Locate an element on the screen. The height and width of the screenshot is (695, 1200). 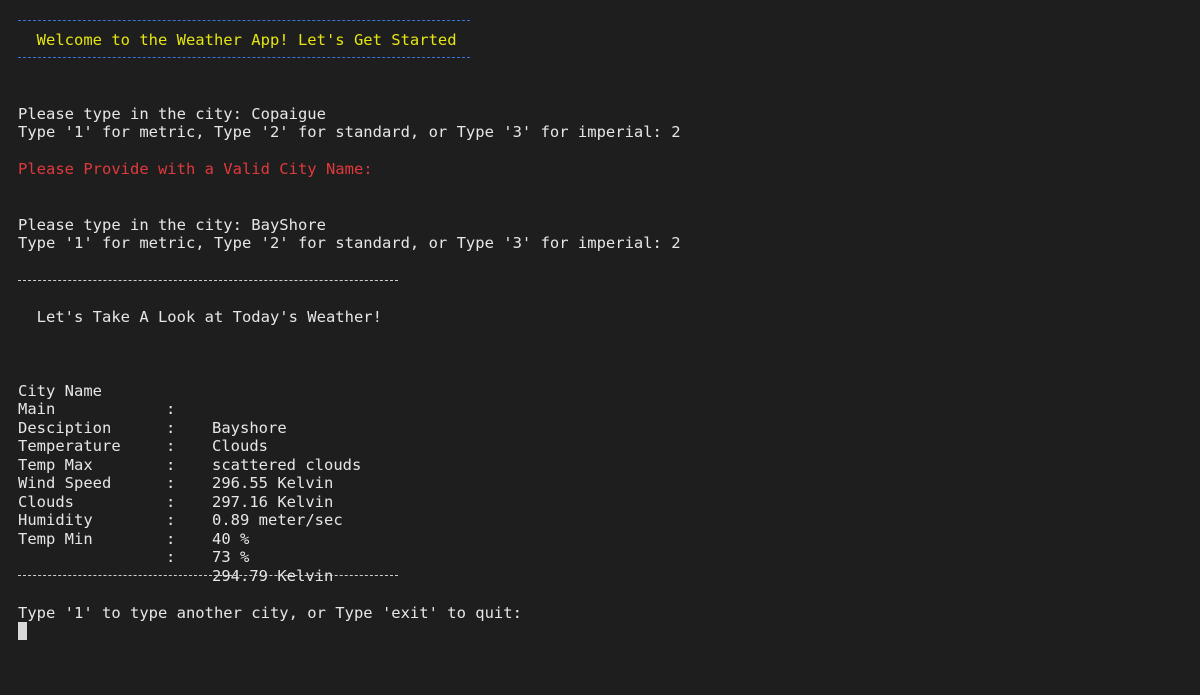
weather-row: Desciption : scattered clouds is located at coordinates (189, 437).